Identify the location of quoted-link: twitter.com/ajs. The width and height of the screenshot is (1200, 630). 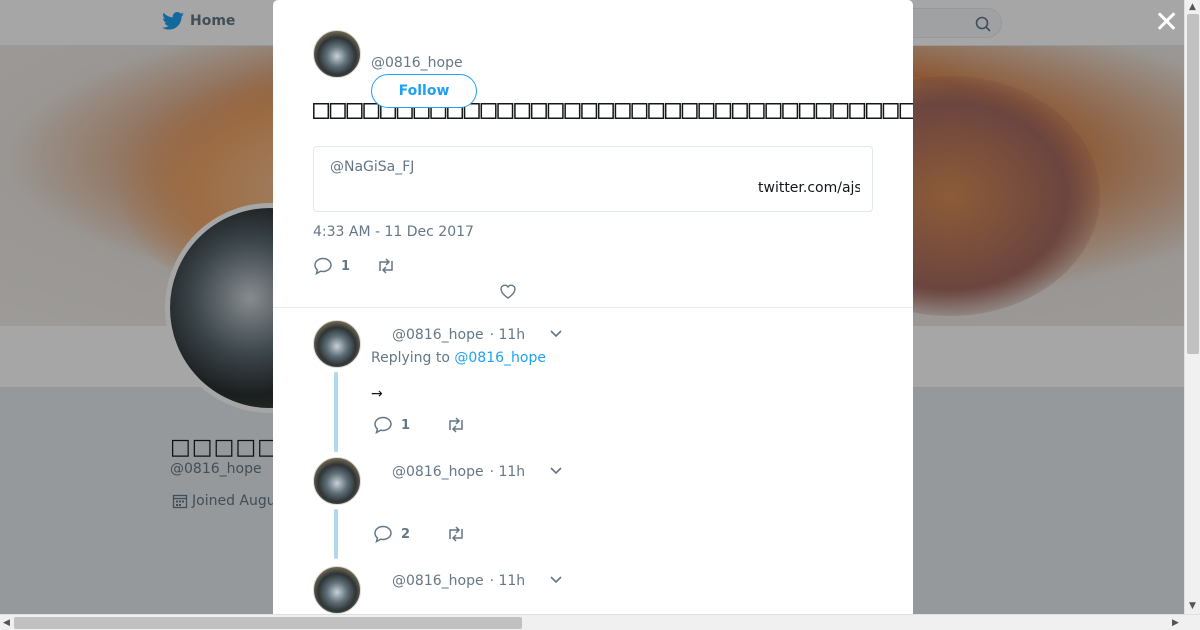
(809, 188).